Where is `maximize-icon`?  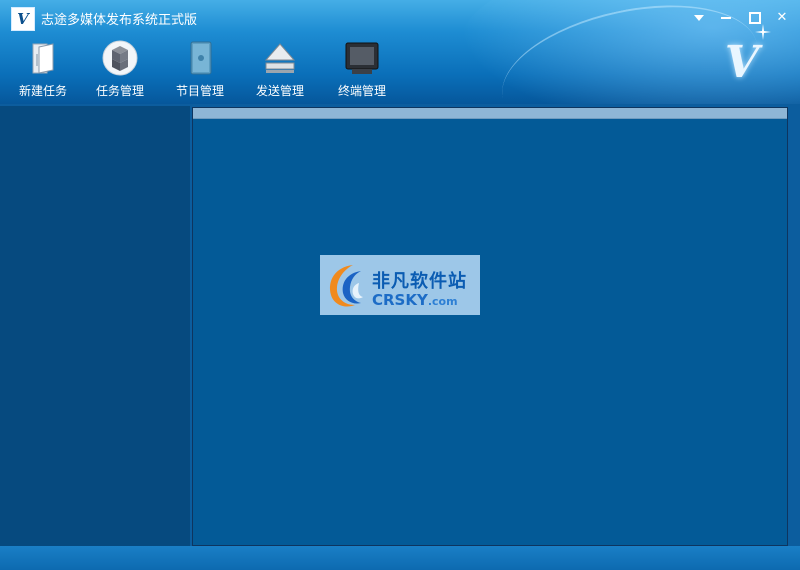 maximize-icon is located at coordinates (755, 17).